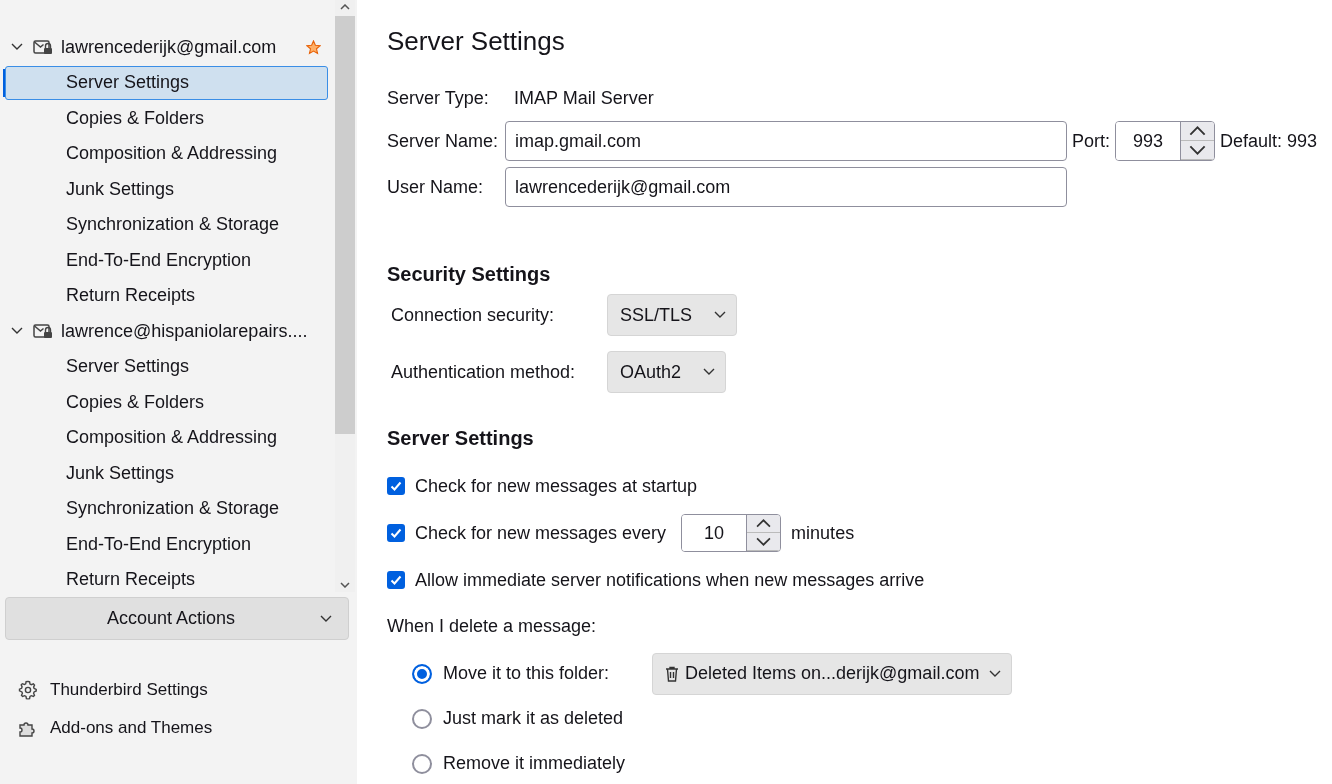  I want to click on page-title: Server Settings, so click(476, 41).